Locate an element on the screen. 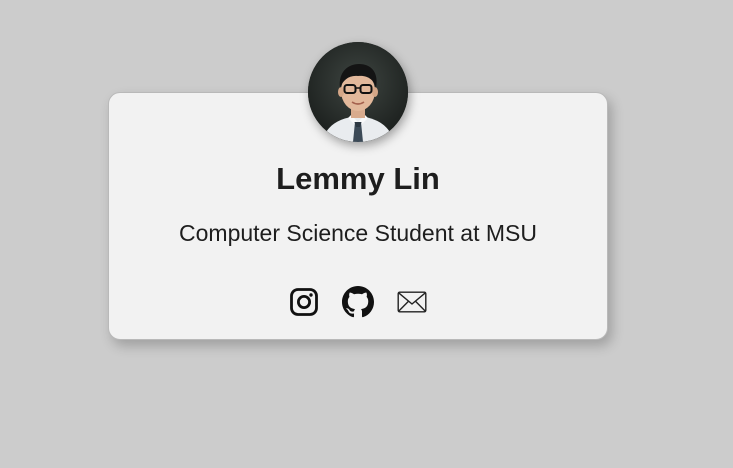 Image resolution: width=733 pixels, height=468 pixels. github-link is located at coordinates (358, 302).